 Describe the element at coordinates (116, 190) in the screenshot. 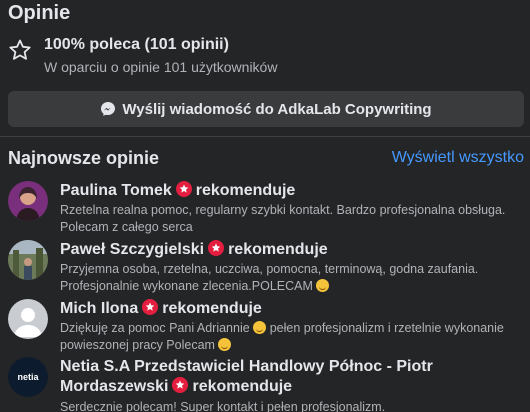

I see `reviewer-name: Paulina Tomek` at that location.